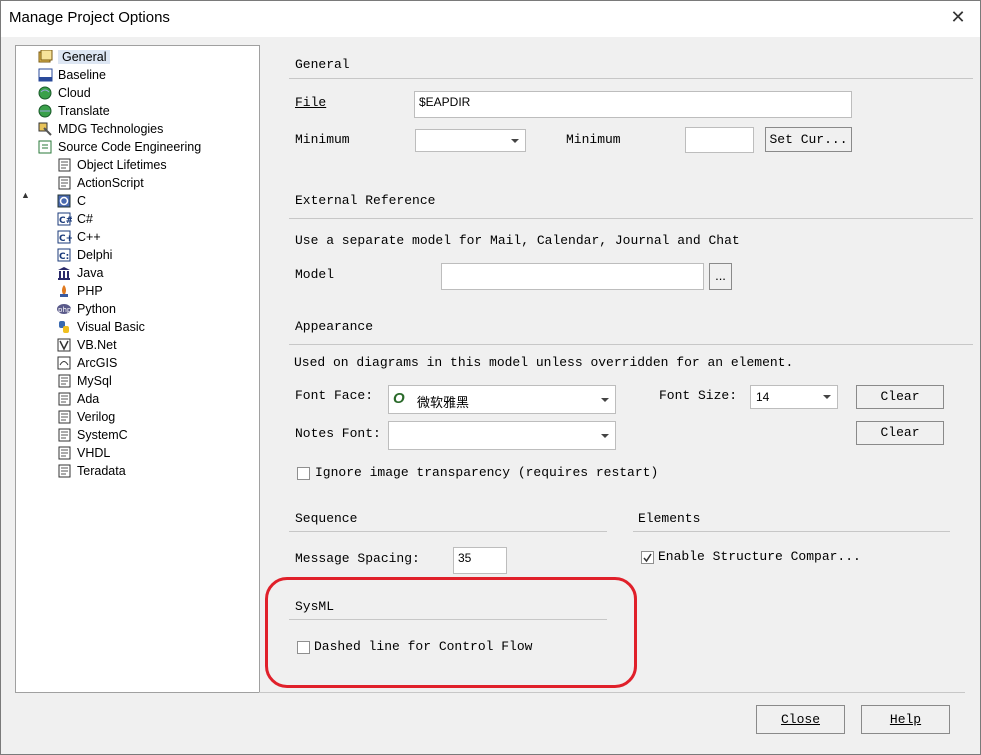  I want to click on php-icon, so click(64, 291).